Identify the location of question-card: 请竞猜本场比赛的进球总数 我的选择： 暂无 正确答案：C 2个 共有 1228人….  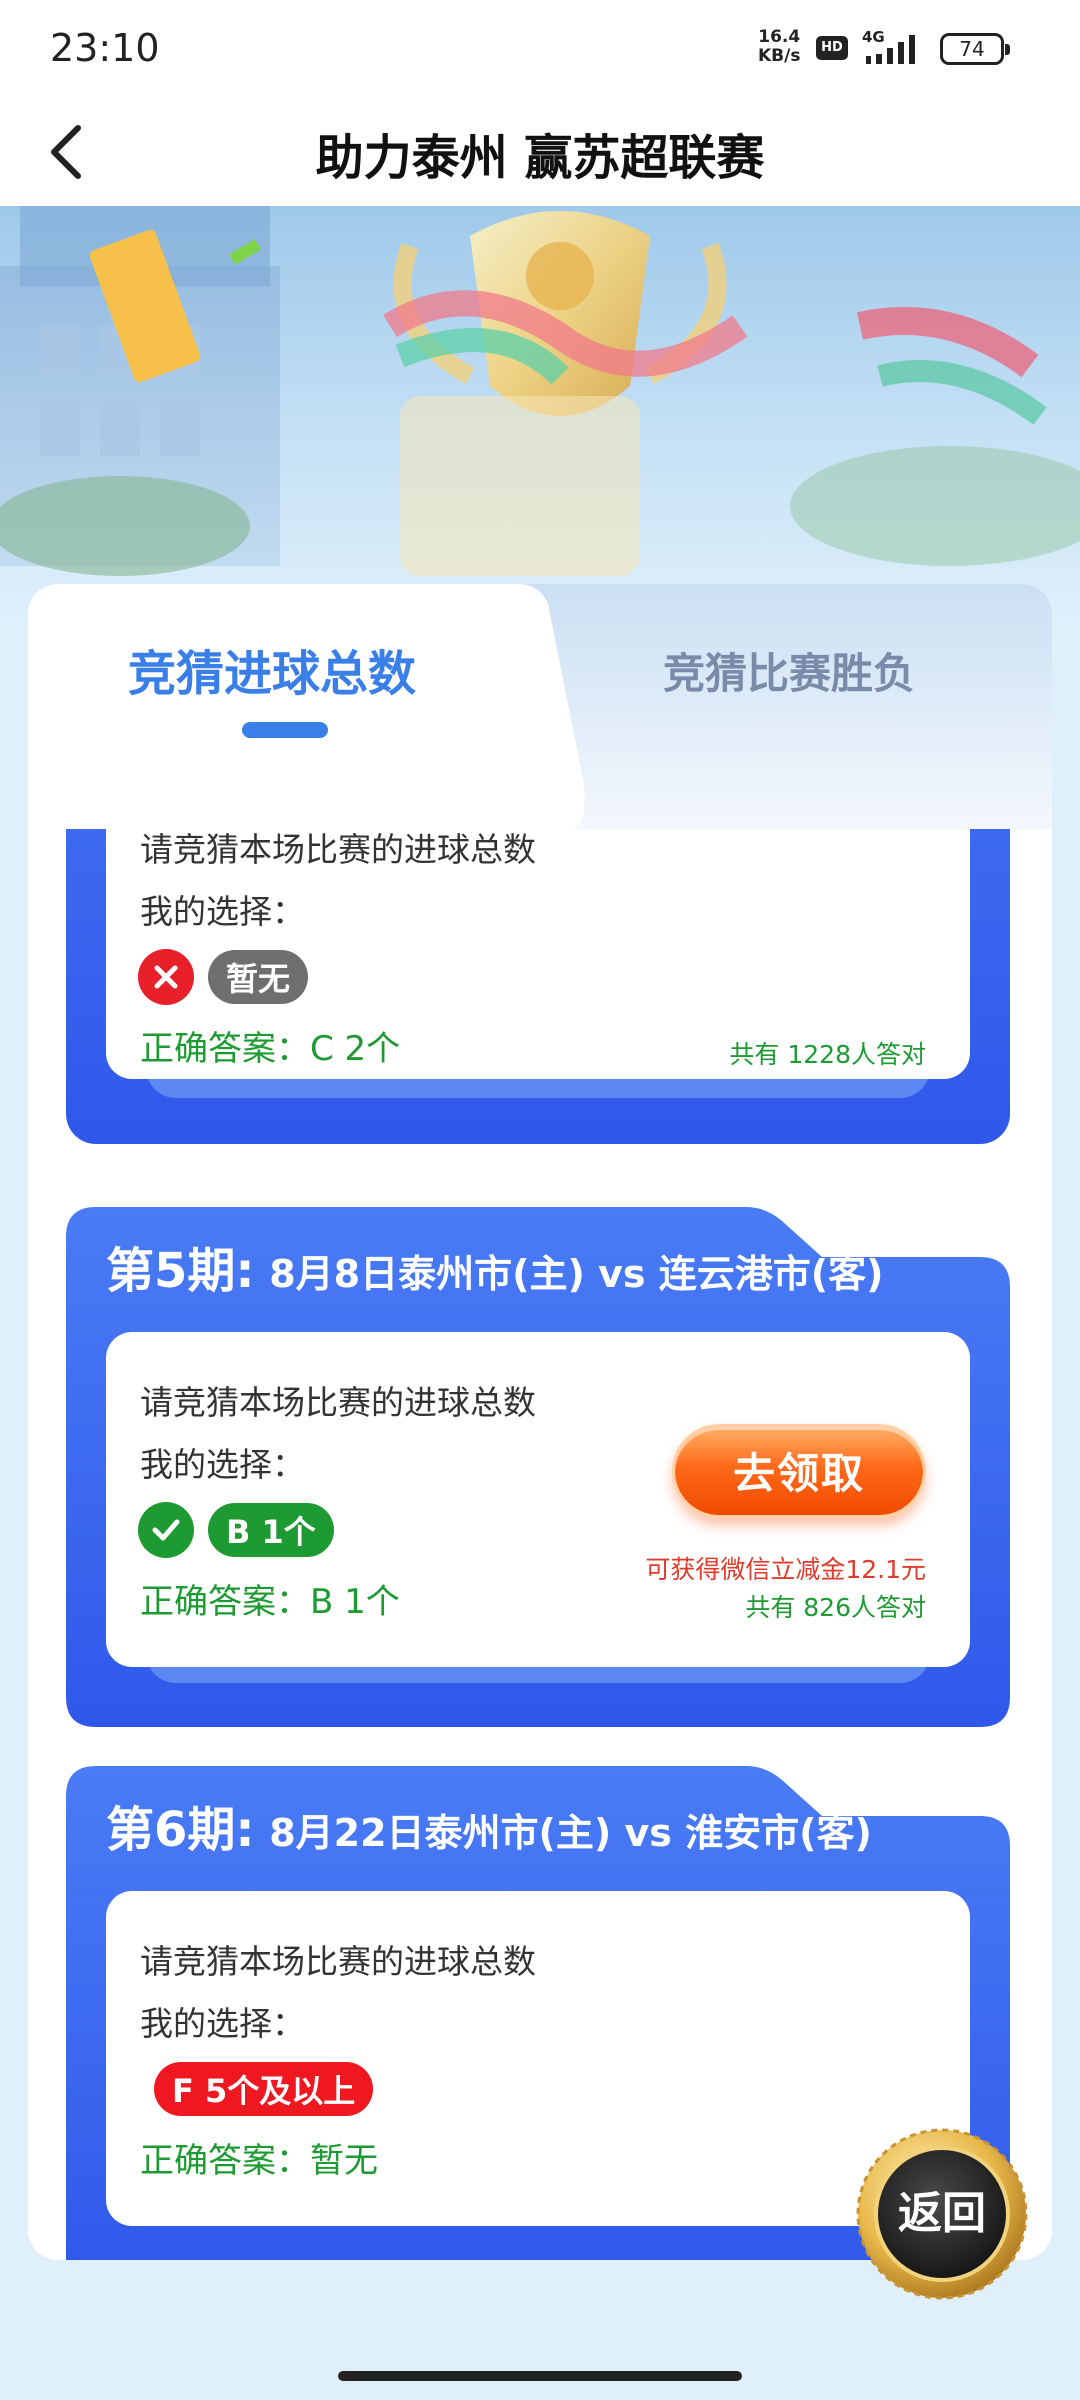
(538, 954).